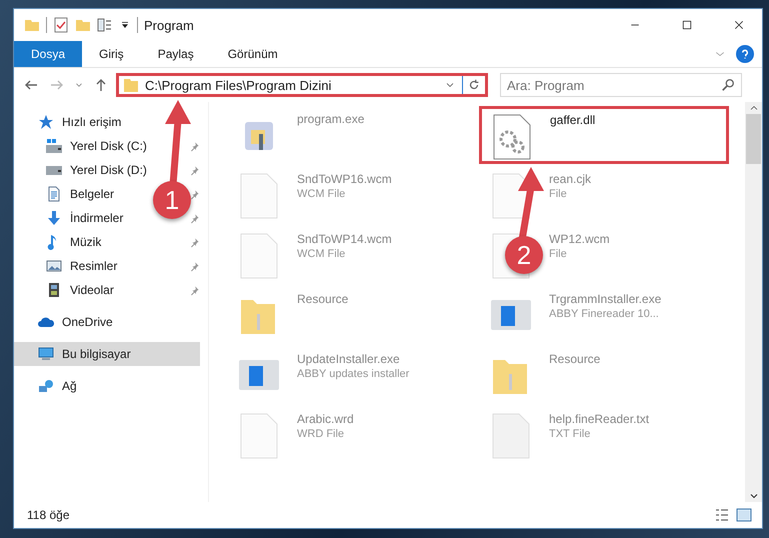 The image size is (769, 538). Describe the element at coordinates (321, 434) in the screenshot. I see `file-type: WRD File` at that location.